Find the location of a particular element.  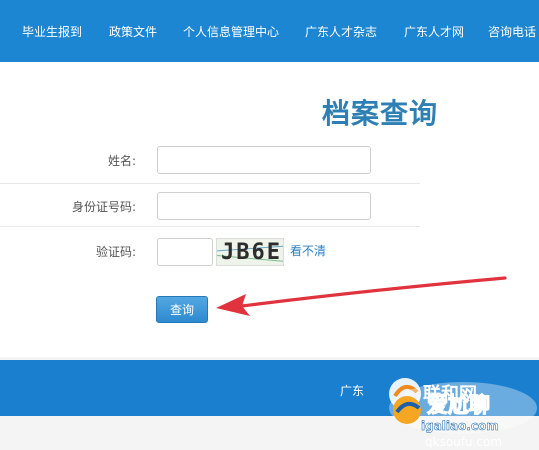

footer-text: 广东 is located at coordinates (352, 391).